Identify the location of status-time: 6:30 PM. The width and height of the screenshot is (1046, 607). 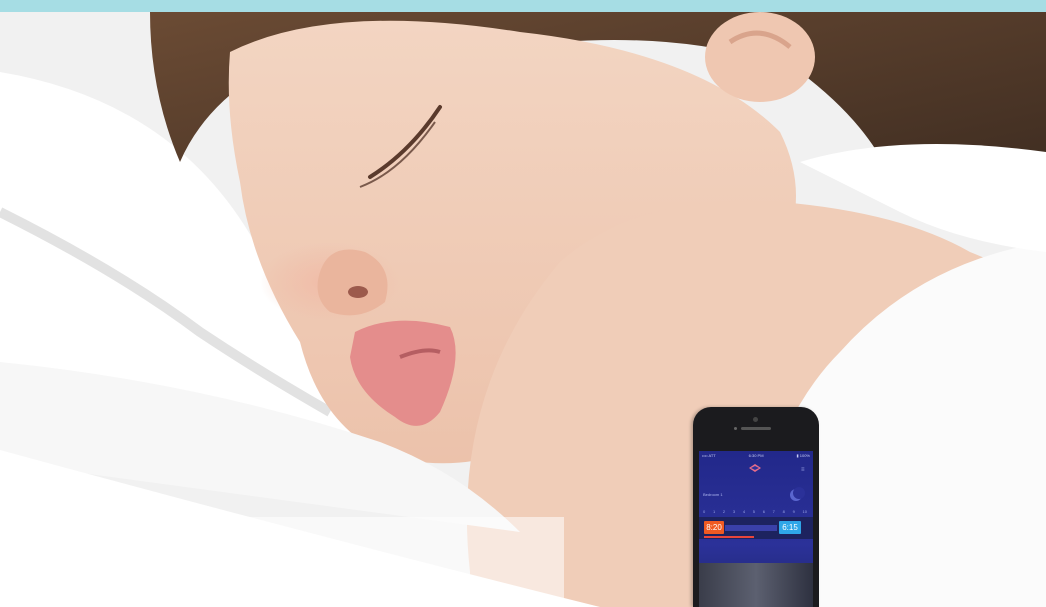
(756, 455).